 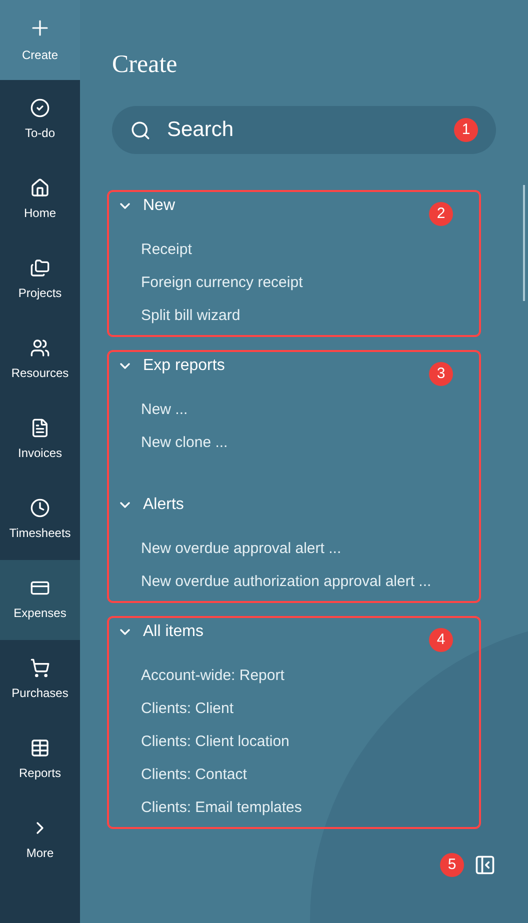 I want to click on callout-number: 4, so click(x=441, y=640).